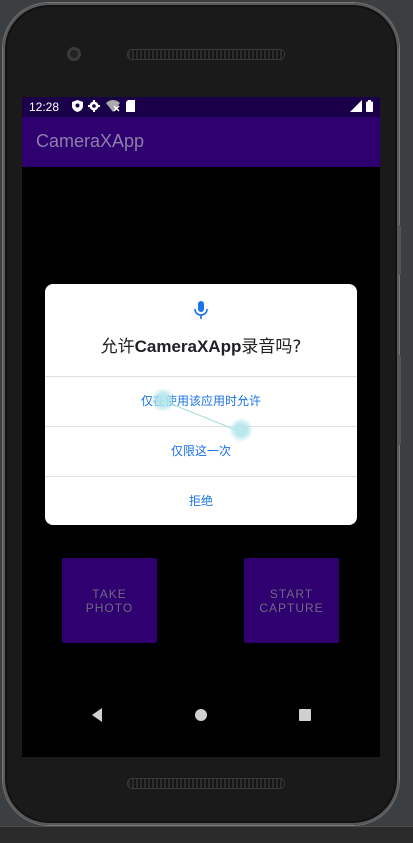 This screenshot has height=843, width=413. Describe the element at coordinates (77, 107) in the screenshot. I see `shield-icon` at that location.